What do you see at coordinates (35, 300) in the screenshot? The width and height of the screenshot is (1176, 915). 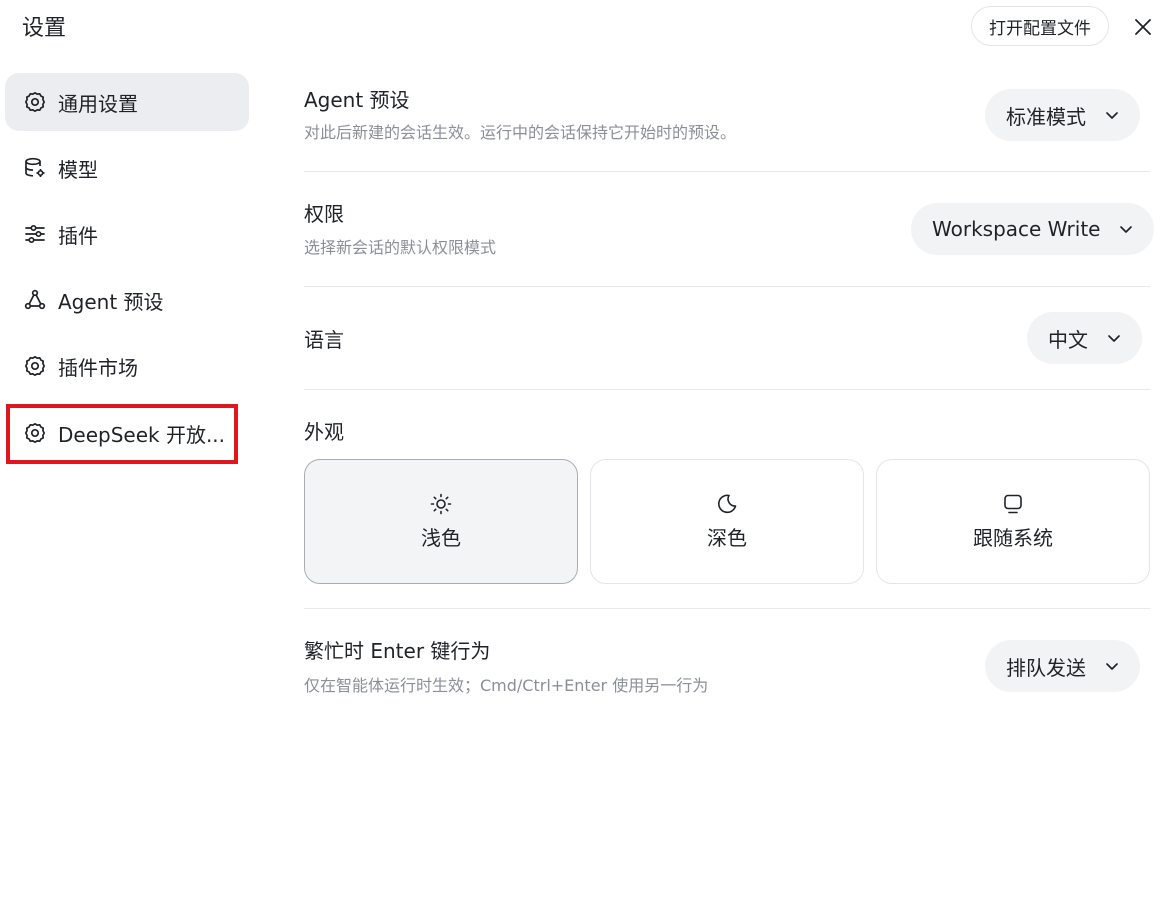 I see `nodes-icon` at bounding box center [35, 300].